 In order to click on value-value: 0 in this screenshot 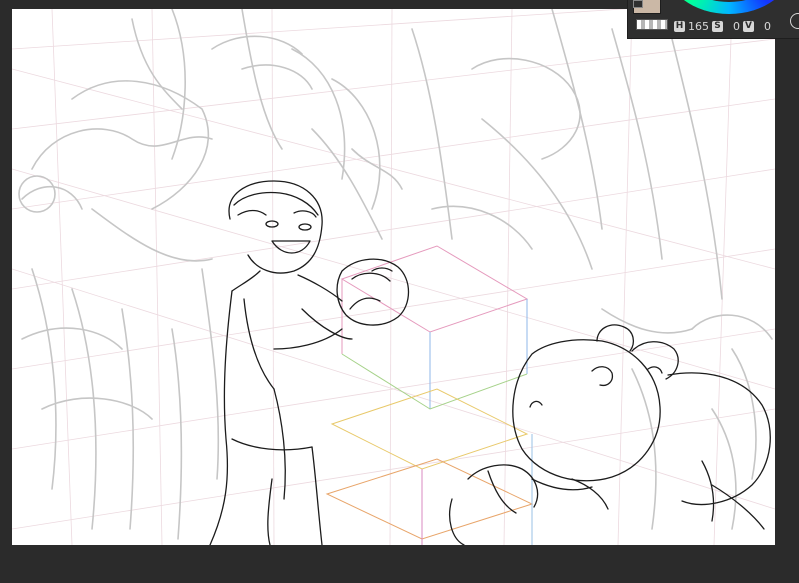, I will do `click(764, 26)`.